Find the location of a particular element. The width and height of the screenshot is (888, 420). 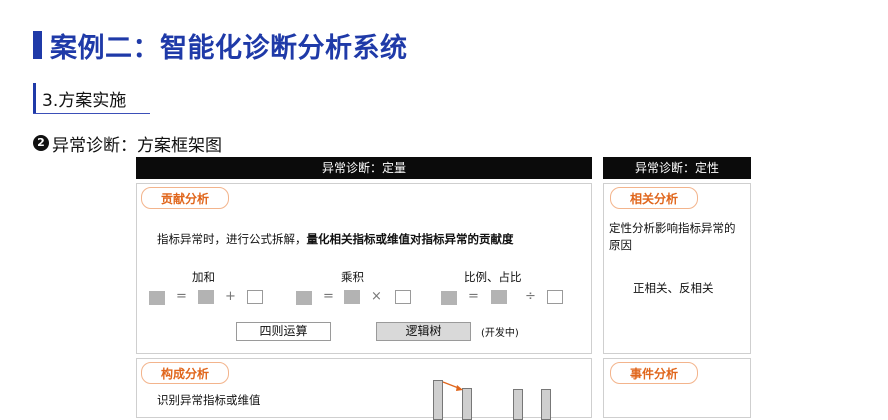

event-tag: 事件分析 is located at coordinates (654, 373).